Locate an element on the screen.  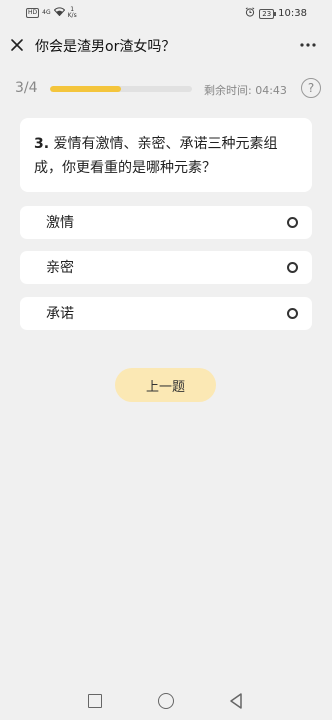
previous-question-button: 上一题 is located at coordinates (165, 385).